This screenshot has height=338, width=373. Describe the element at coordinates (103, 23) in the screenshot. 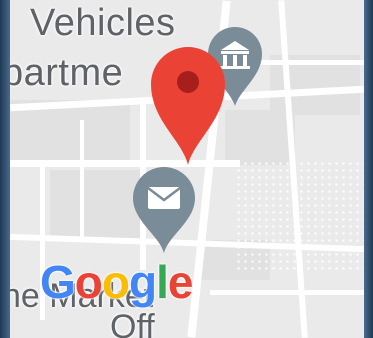

I see `place-label-vehicles: Vehicles` at that location.